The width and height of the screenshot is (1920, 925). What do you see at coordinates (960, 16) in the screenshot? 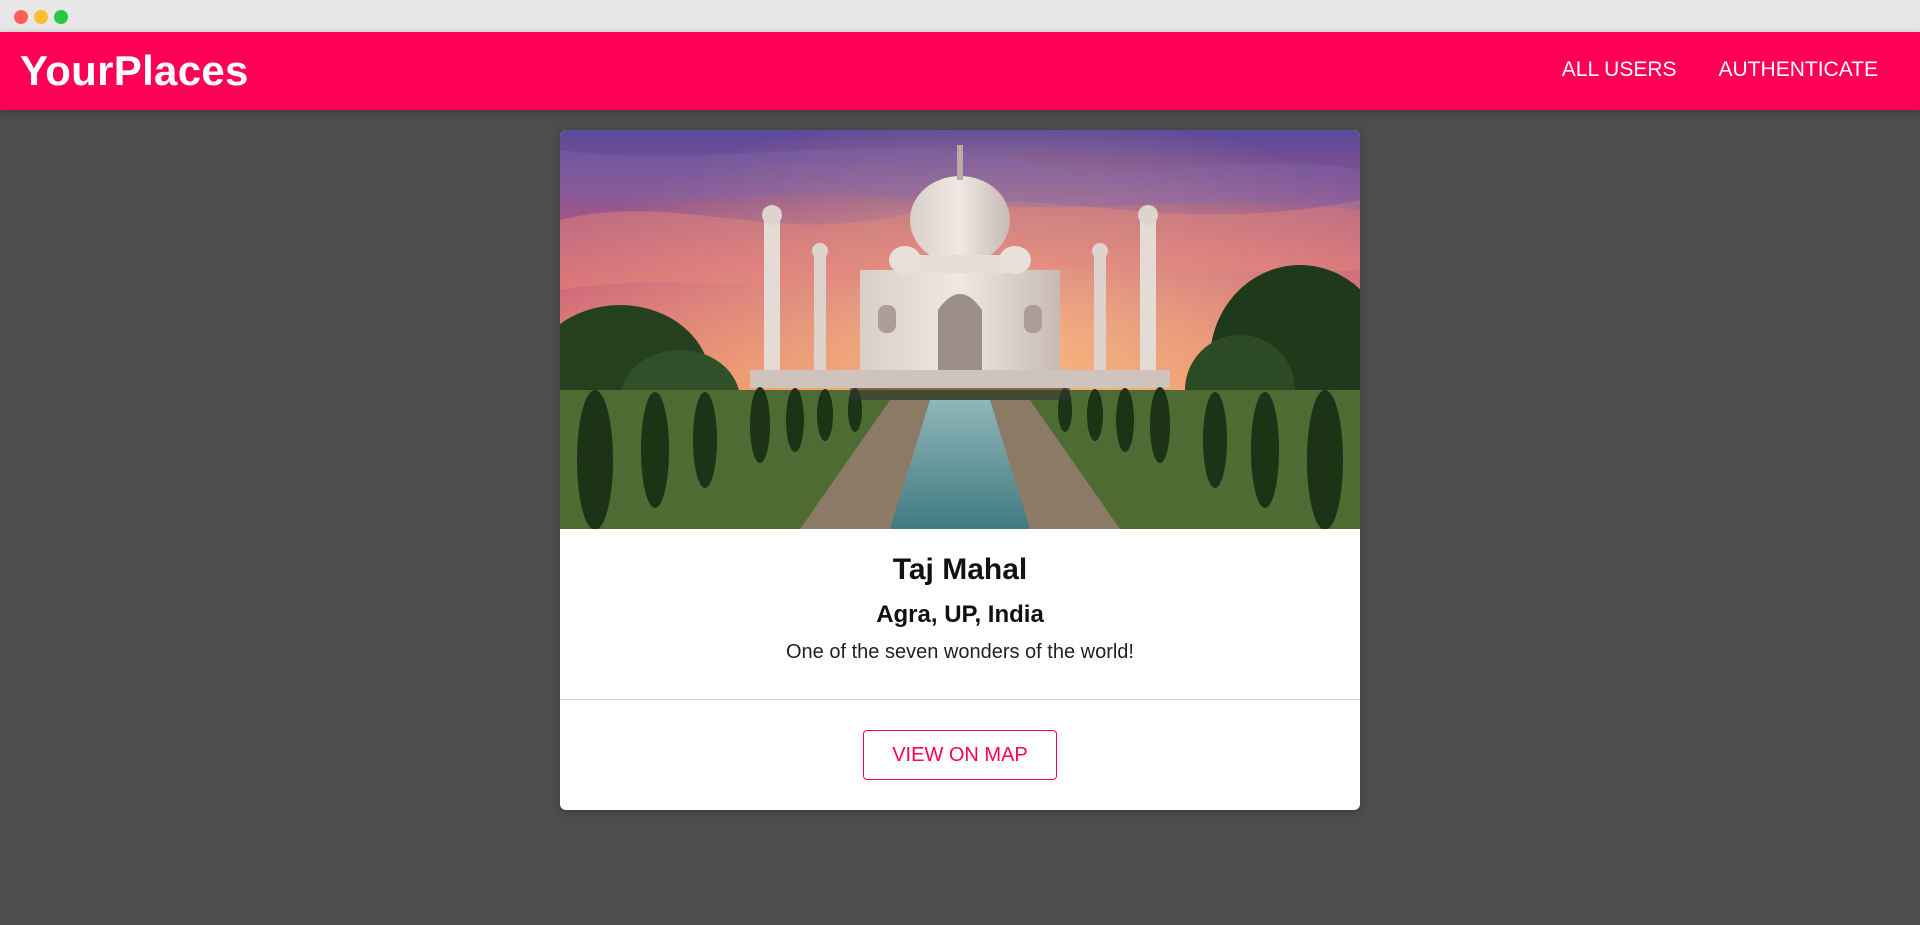
I see `window-titlebar` at bounding box center [960, 16].